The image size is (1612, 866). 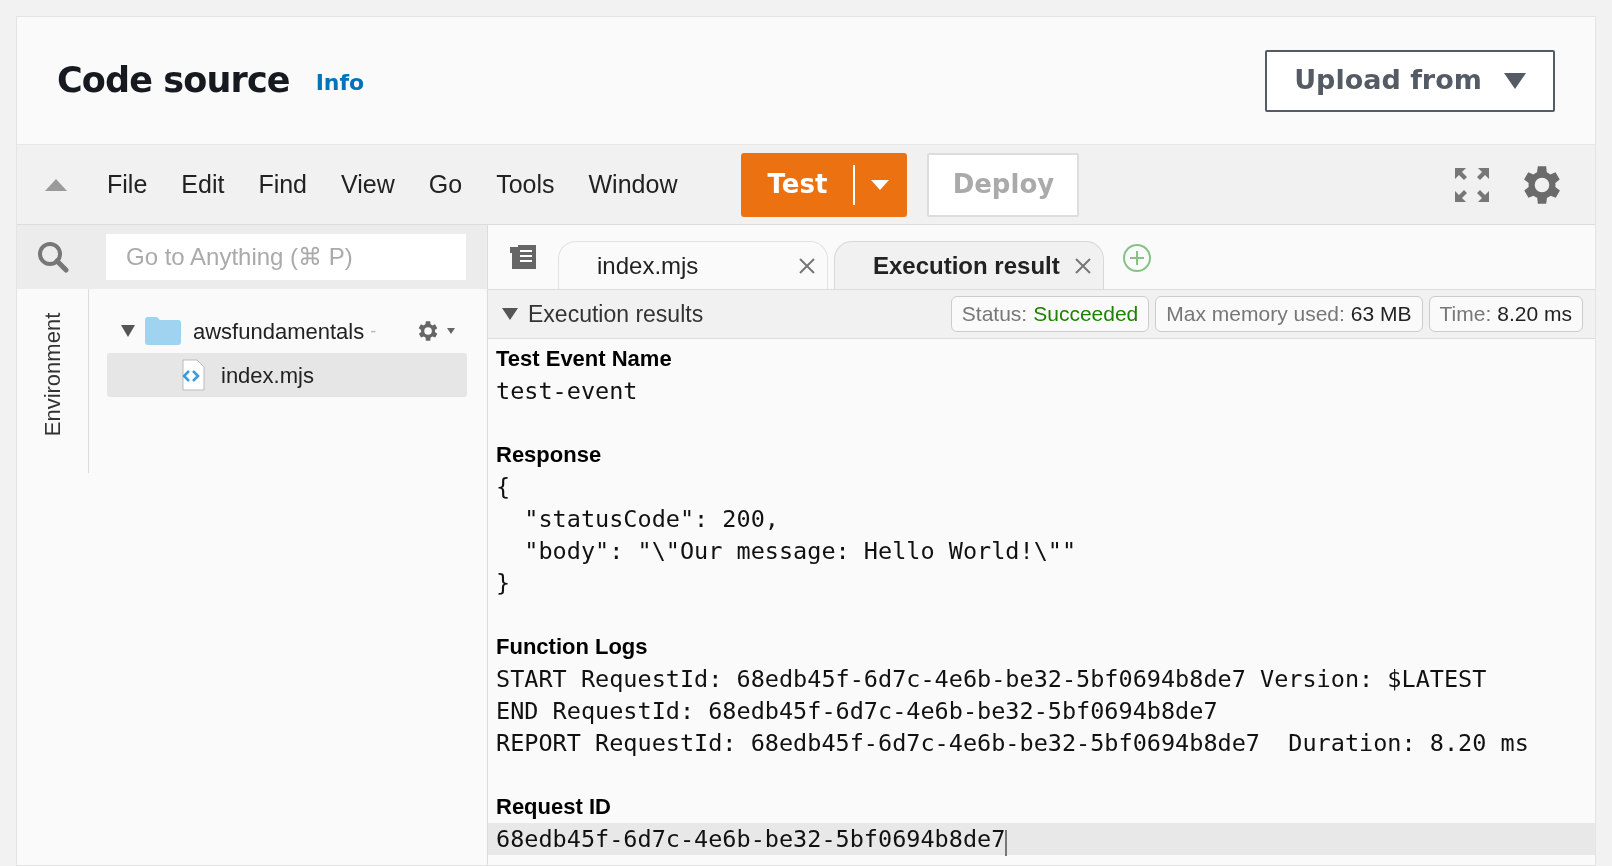 I want to click on editor-tab: Execution result, so click(x=969, y=265).